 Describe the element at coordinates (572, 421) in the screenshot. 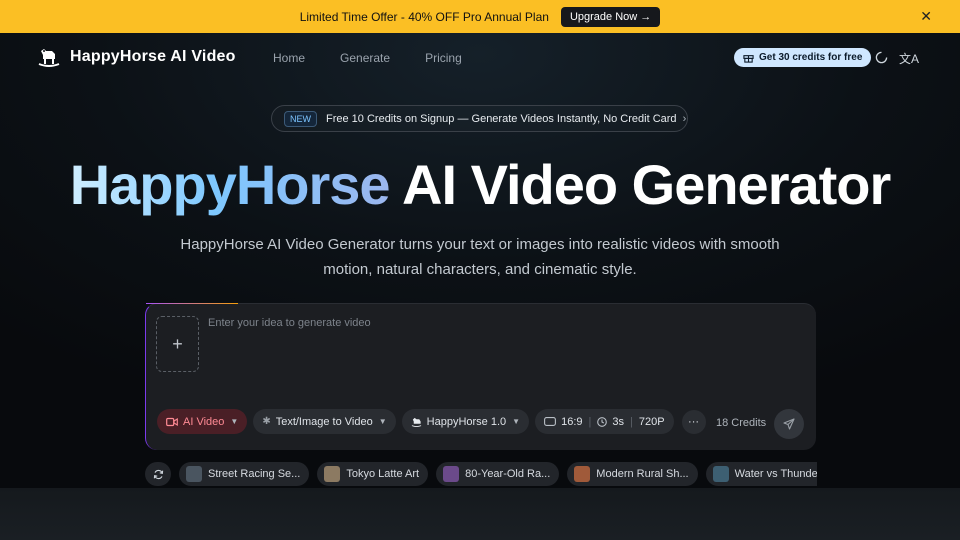

I see `aspect-ratio-value: 16:9` at that location.